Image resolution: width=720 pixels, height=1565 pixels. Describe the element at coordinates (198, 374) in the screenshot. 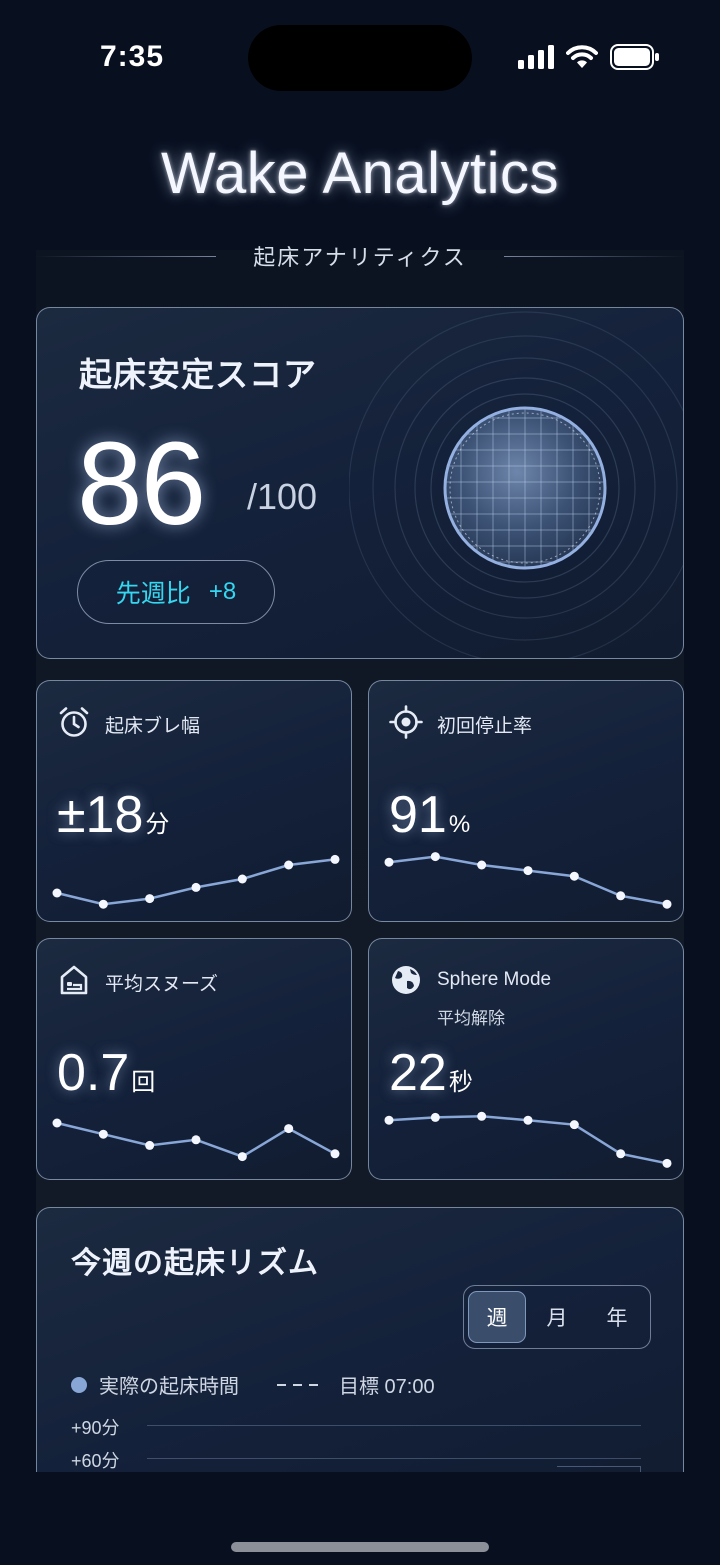

I see `score-label: 起床安定スコア` at that location.